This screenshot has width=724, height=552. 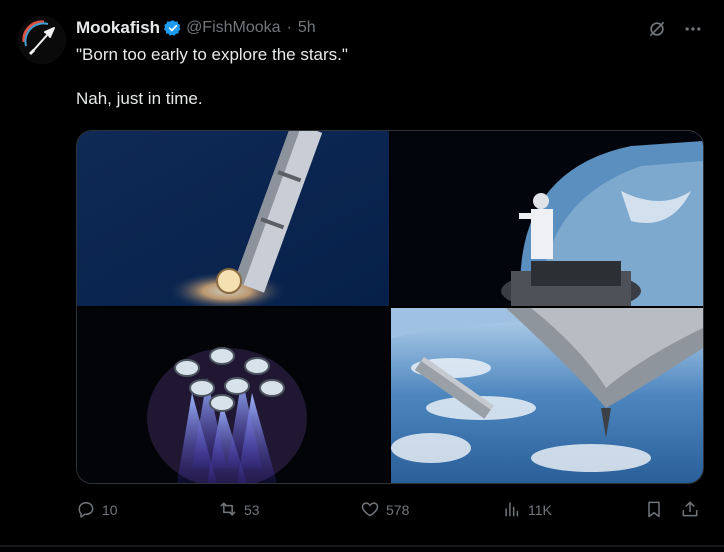 What do you see at coordinates (384, 510) in the screenshot?
I see `like-button: 578` at bounding box center [384, 510].